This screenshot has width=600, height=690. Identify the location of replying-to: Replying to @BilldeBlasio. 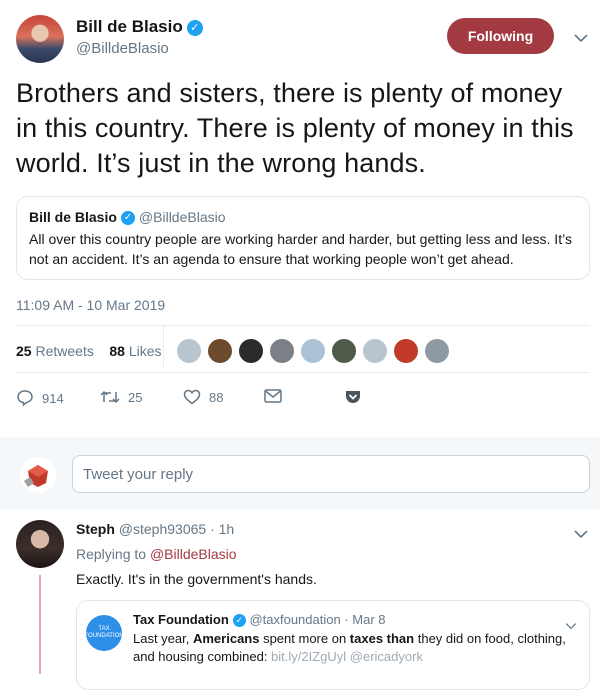
(156, 554).